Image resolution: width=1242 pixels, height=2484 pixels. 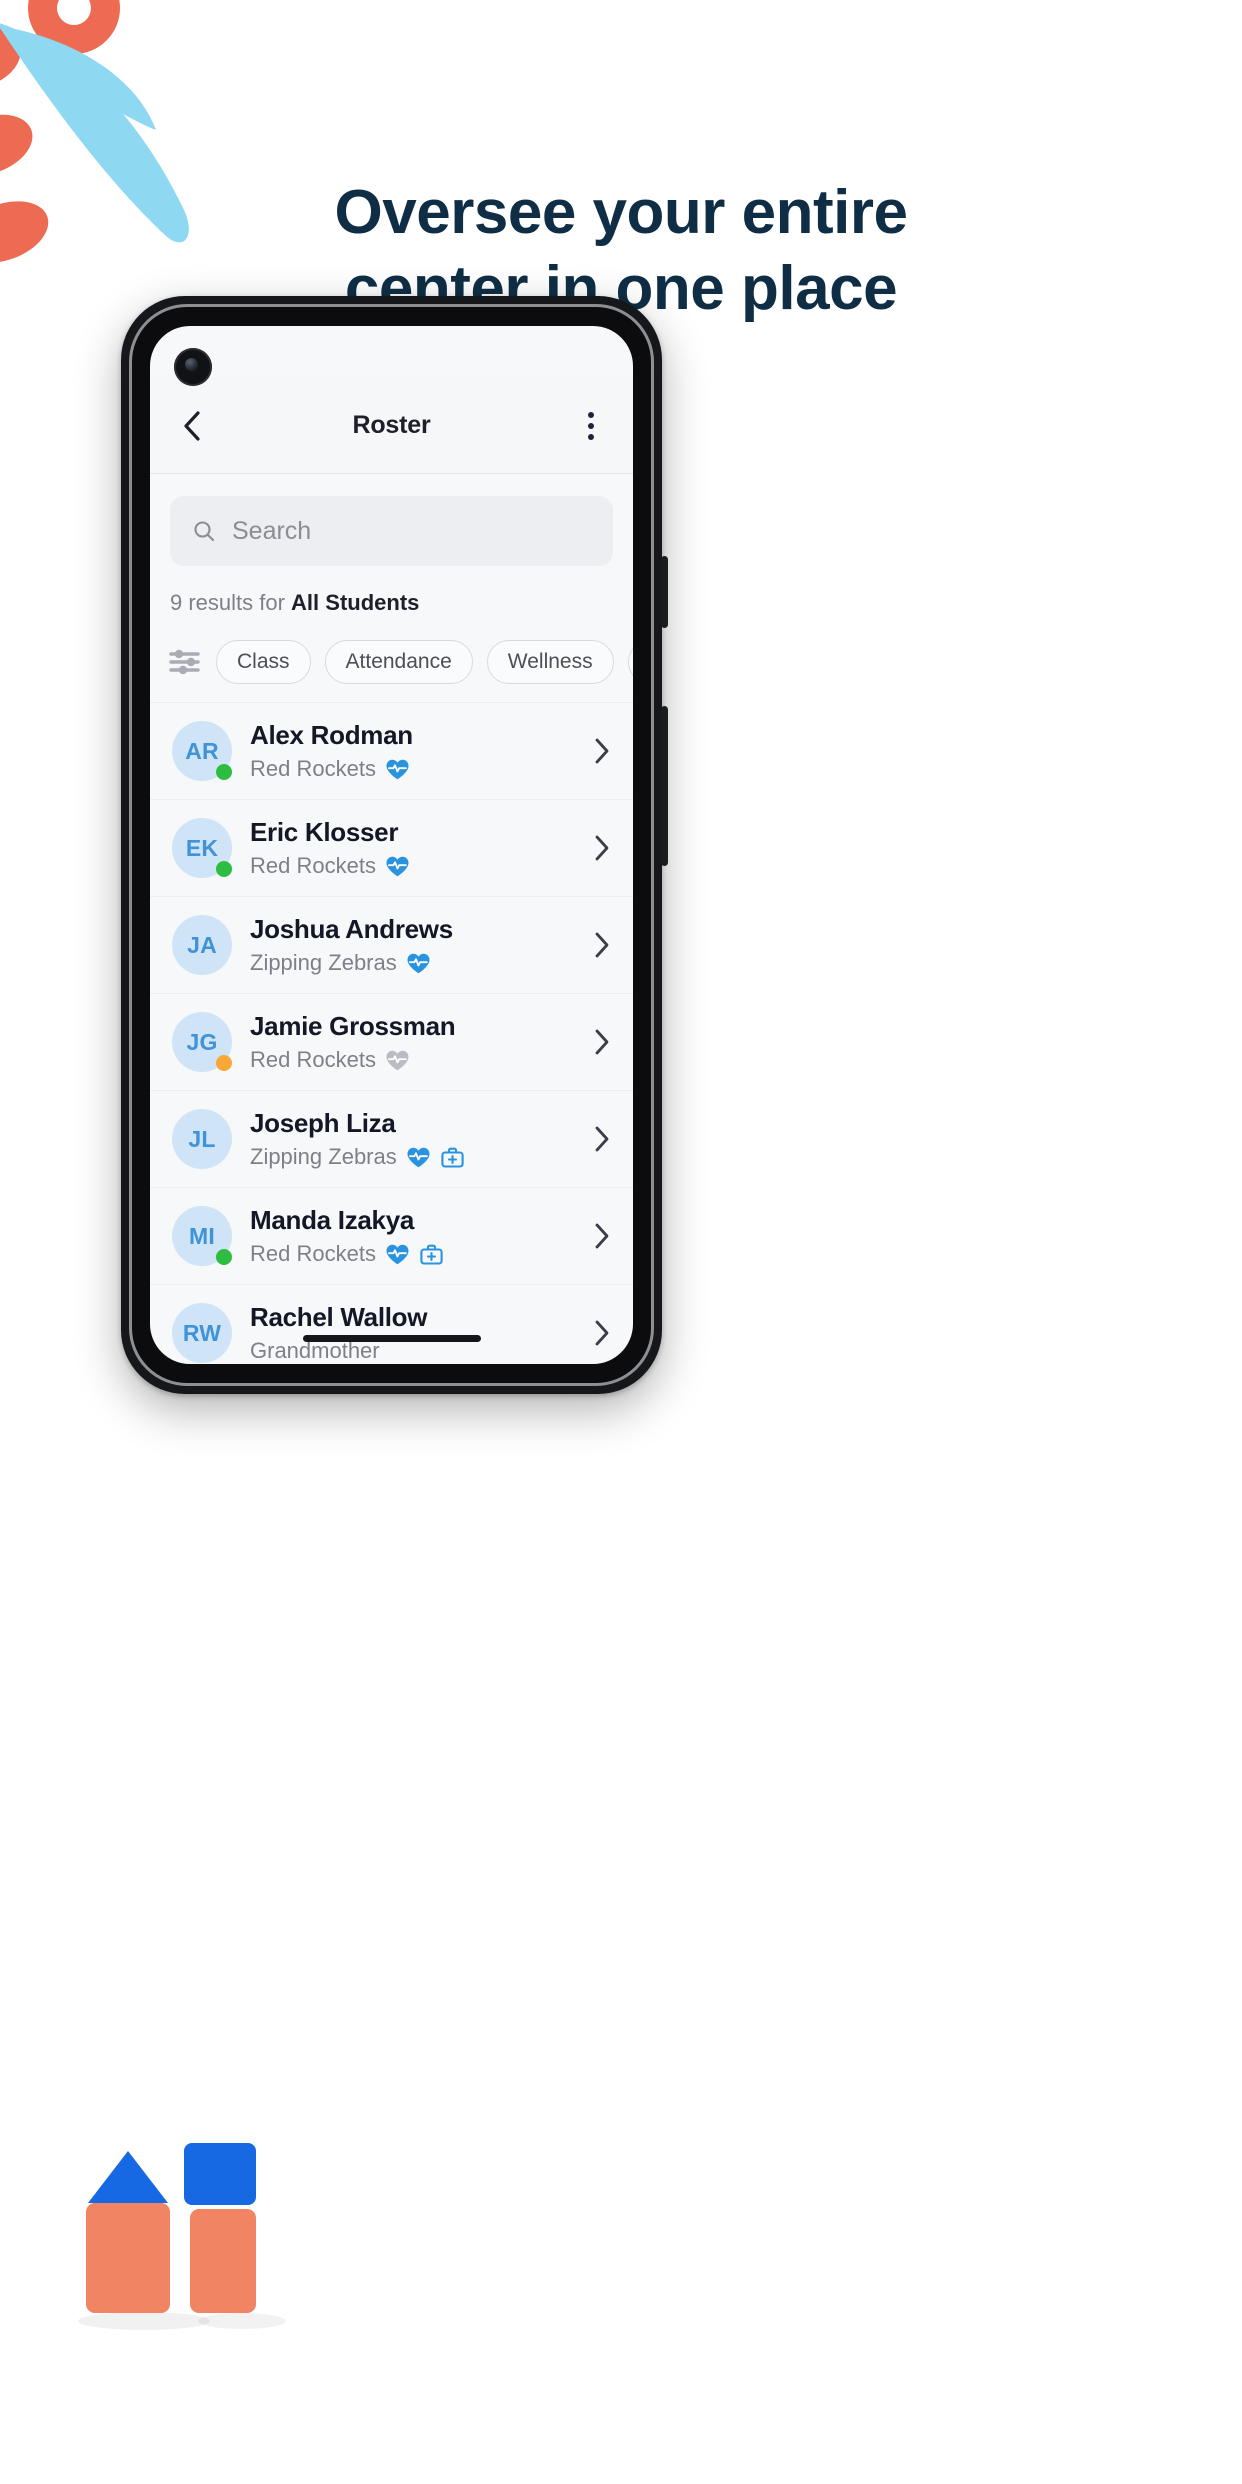 What do you see at coordinates (417, 751) in the screenshot?
I see `roster-row-content: Alex Rodman Red Rockets` at bounding box center [417, 751].